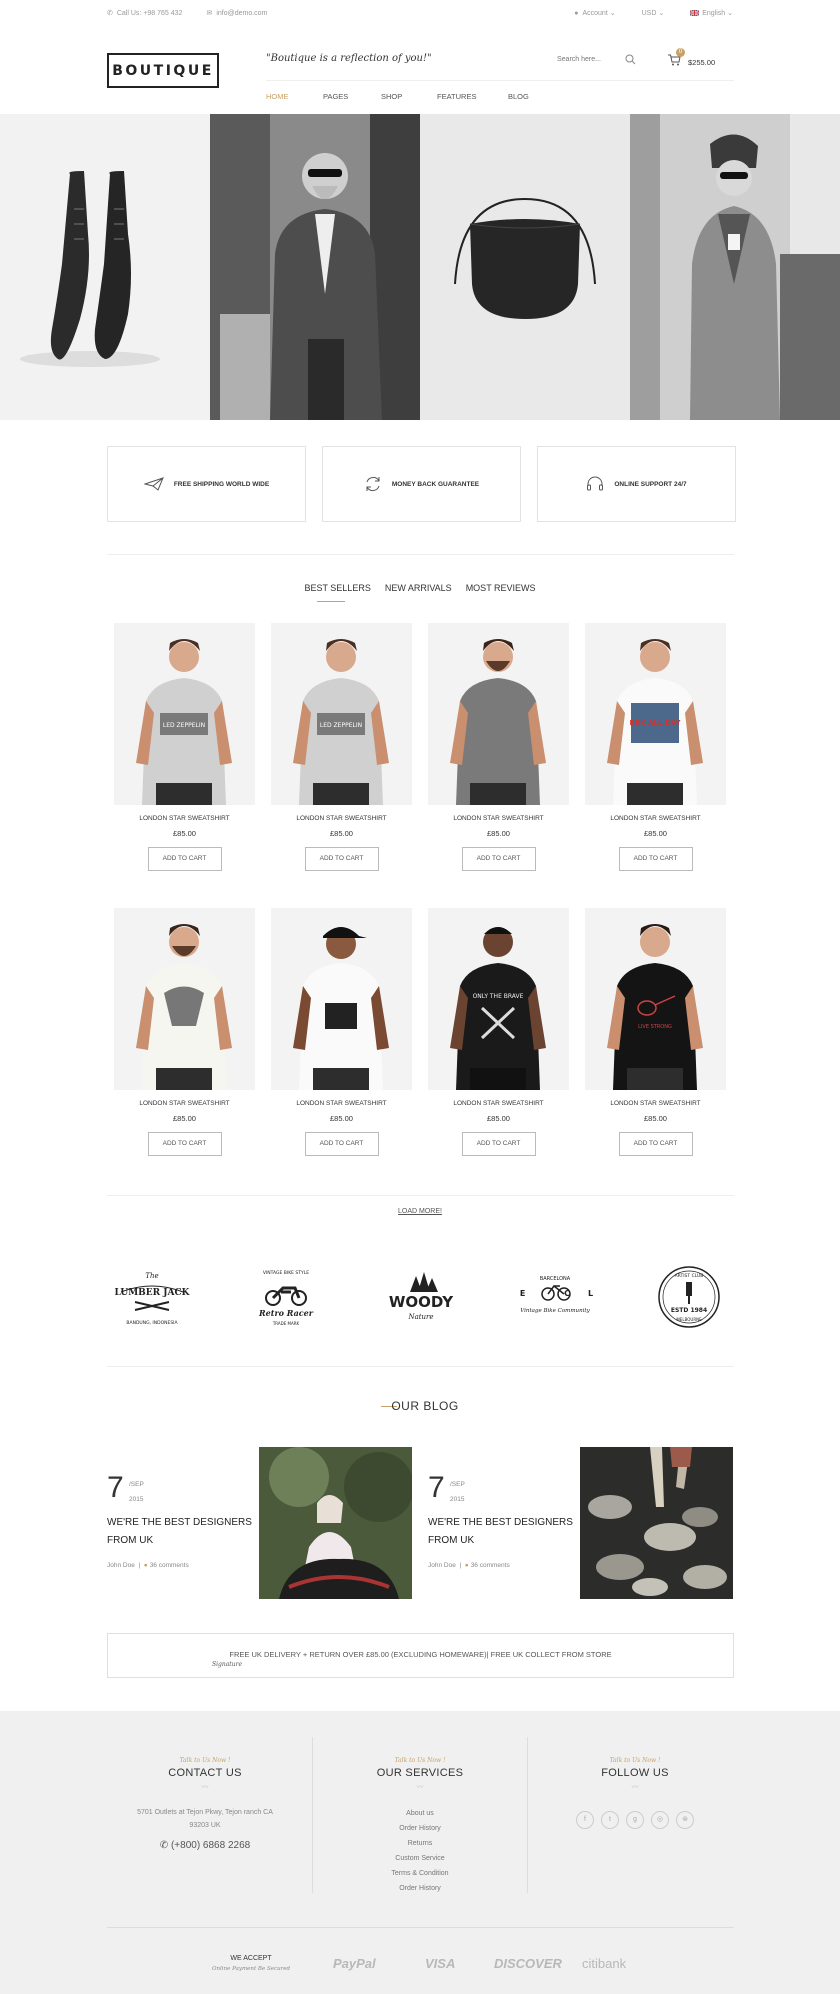 Image resolution: width=840 pixels, height=1994 pixels. I want to click on instagram-icon: ◎, so click(660, 1820).